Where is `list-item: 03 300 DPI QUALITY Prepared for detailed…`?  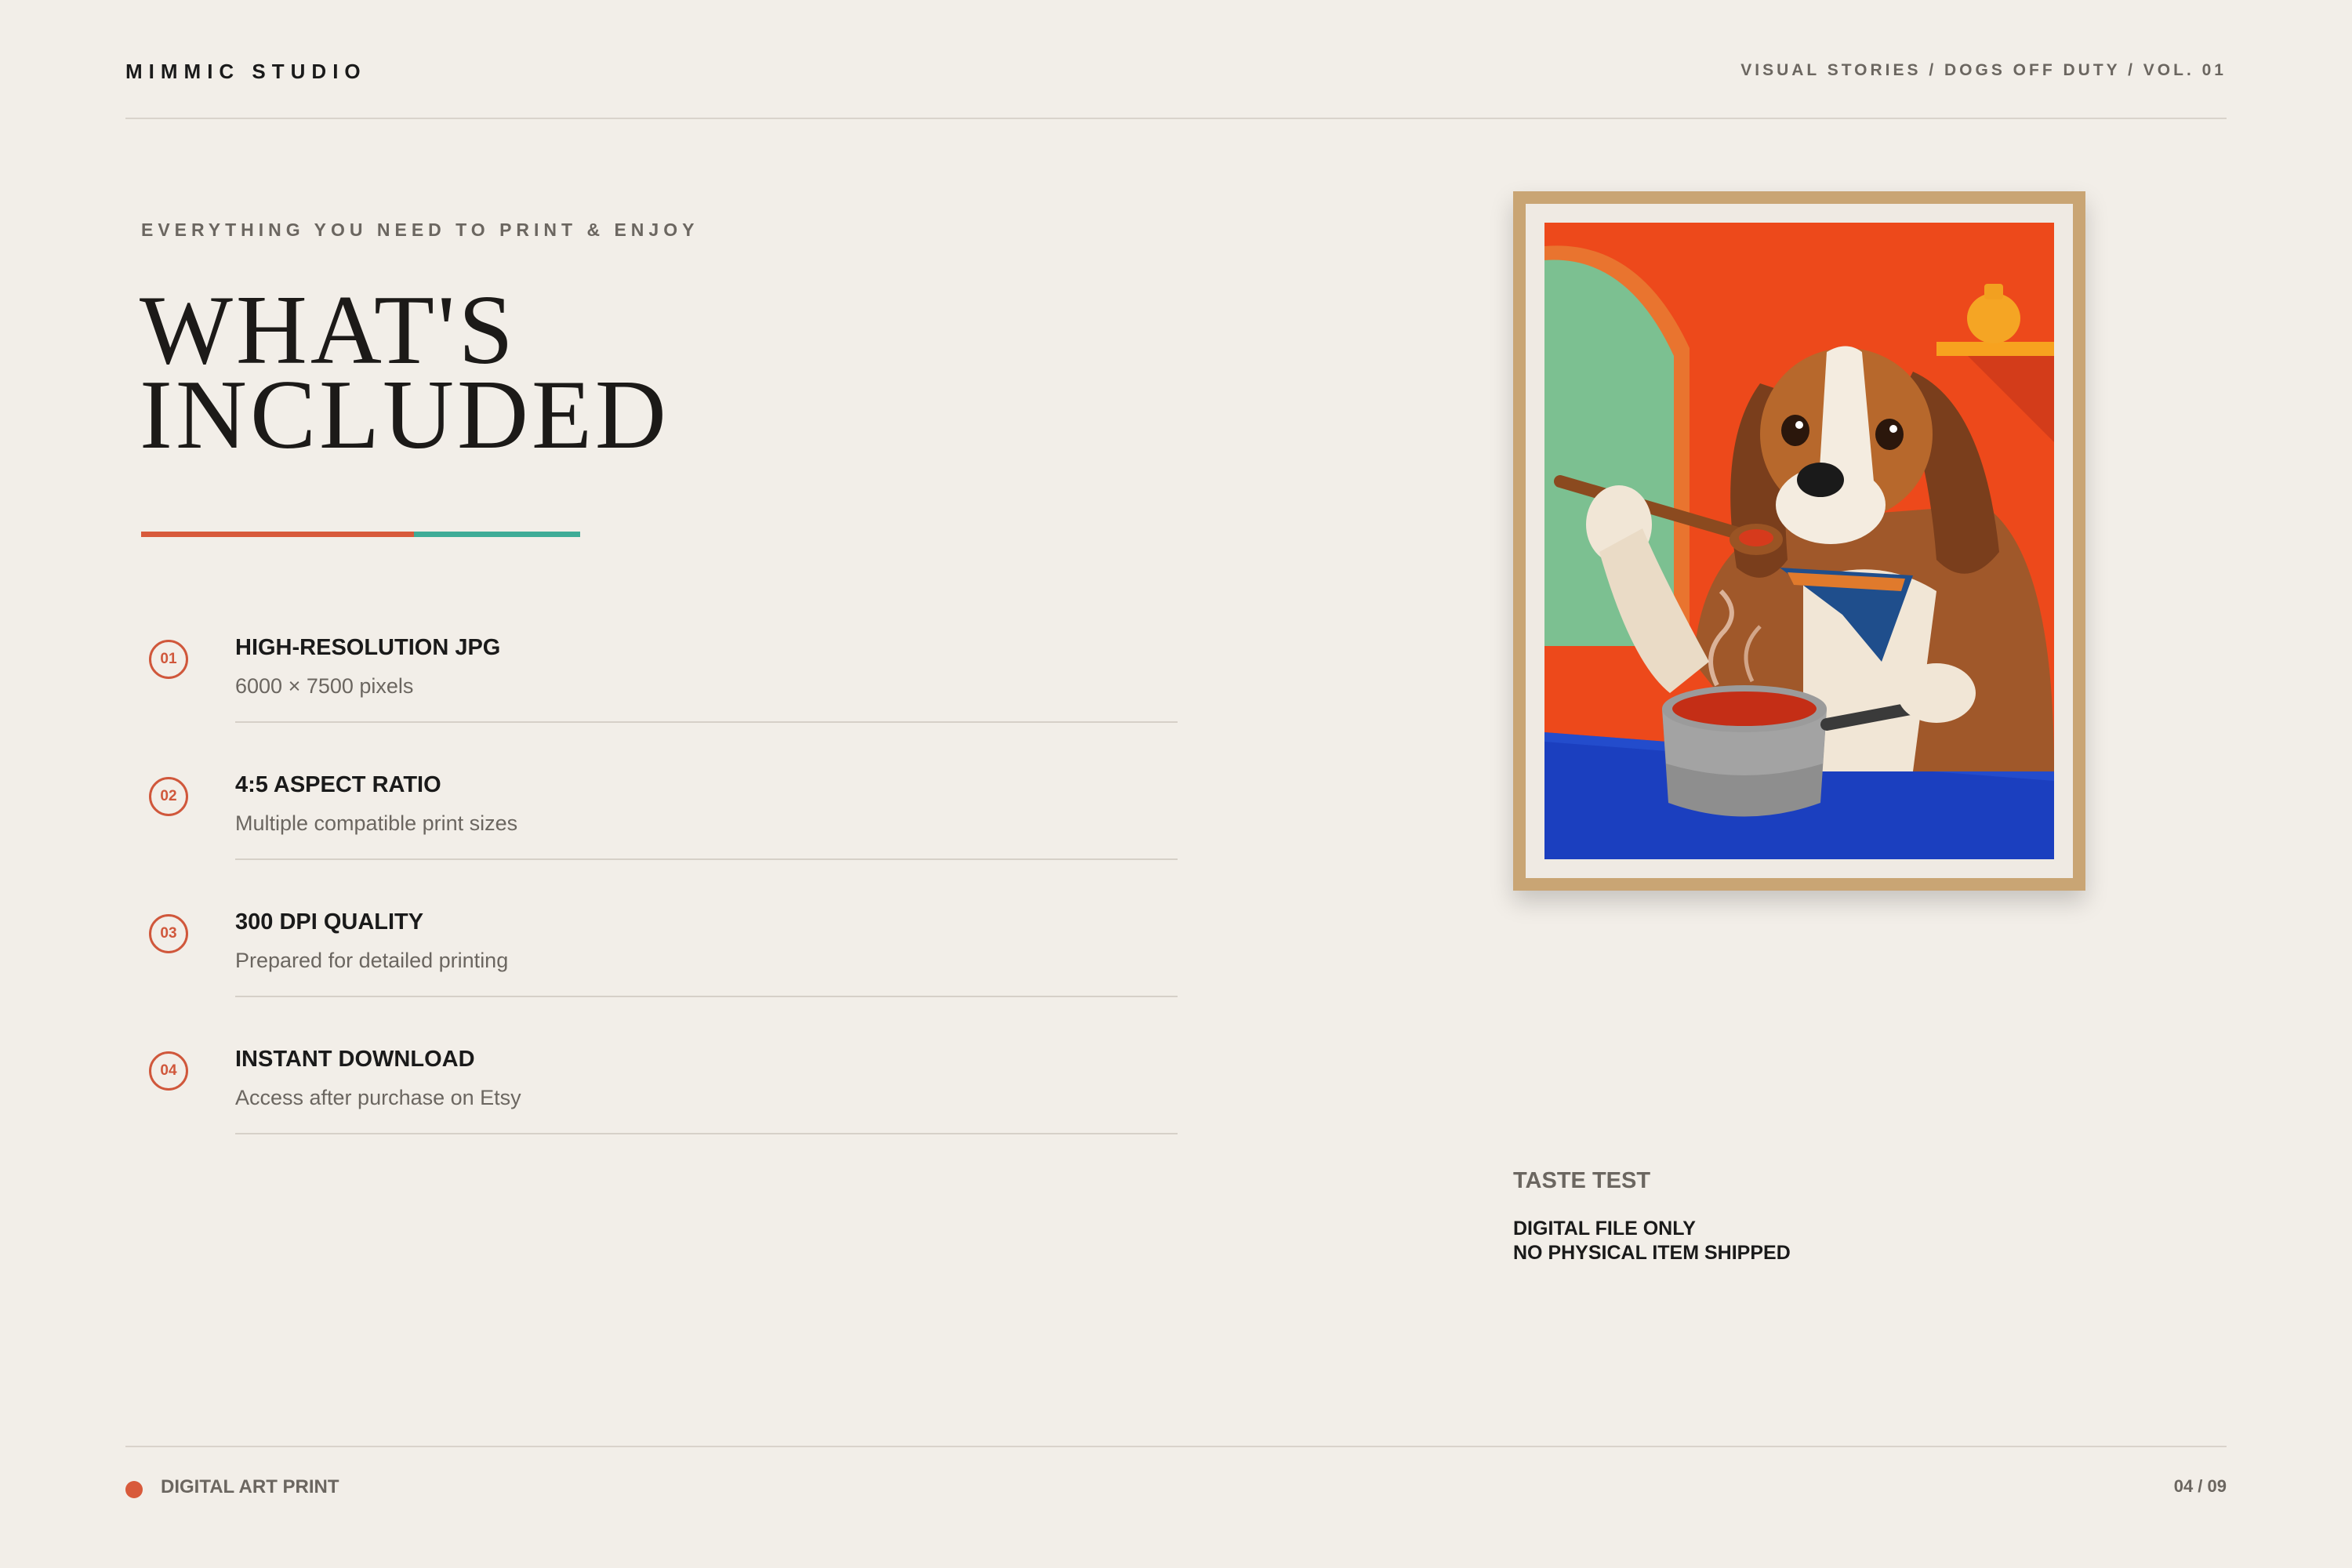 list-item: 03 300 DPI QUALITY Prepared for detailed… is located at coordinates (659, 962).